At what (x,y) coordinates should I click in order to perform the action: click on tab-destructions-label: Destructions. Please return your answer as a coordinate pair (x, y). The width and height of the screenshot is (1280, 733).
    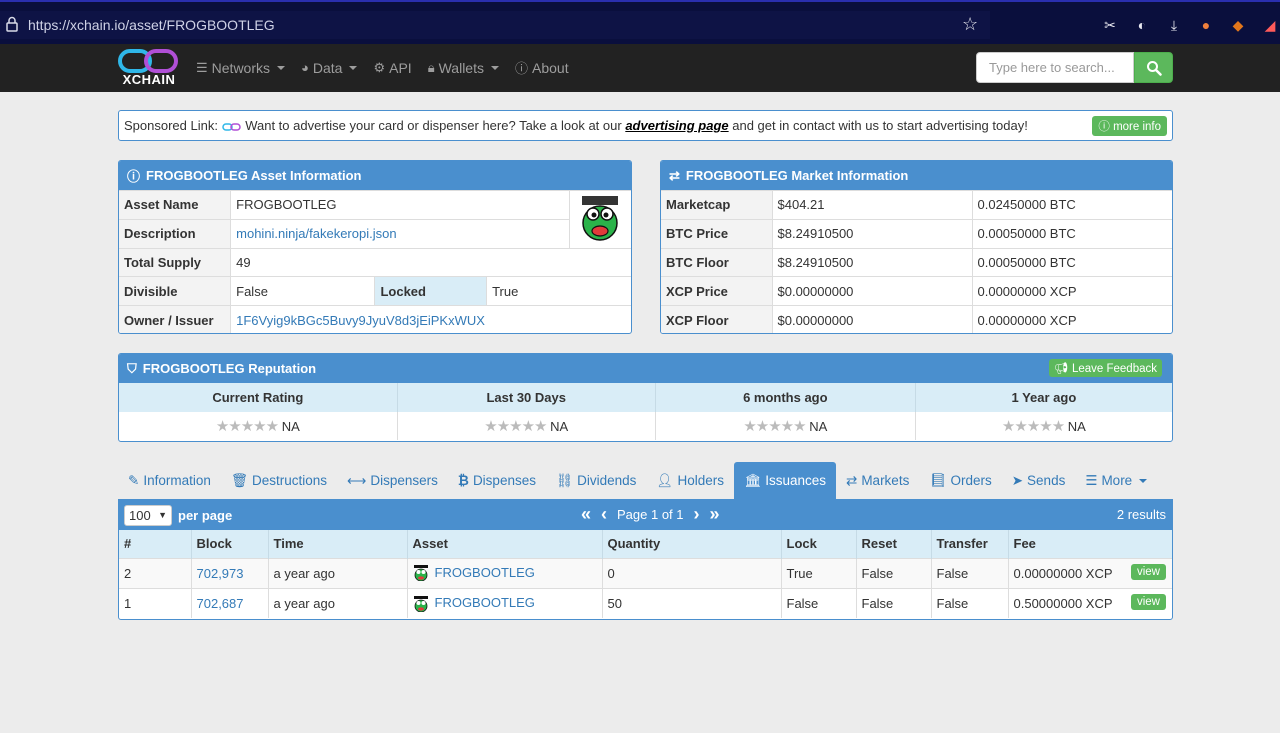
    Looking at the image, I should click on (290, 480).